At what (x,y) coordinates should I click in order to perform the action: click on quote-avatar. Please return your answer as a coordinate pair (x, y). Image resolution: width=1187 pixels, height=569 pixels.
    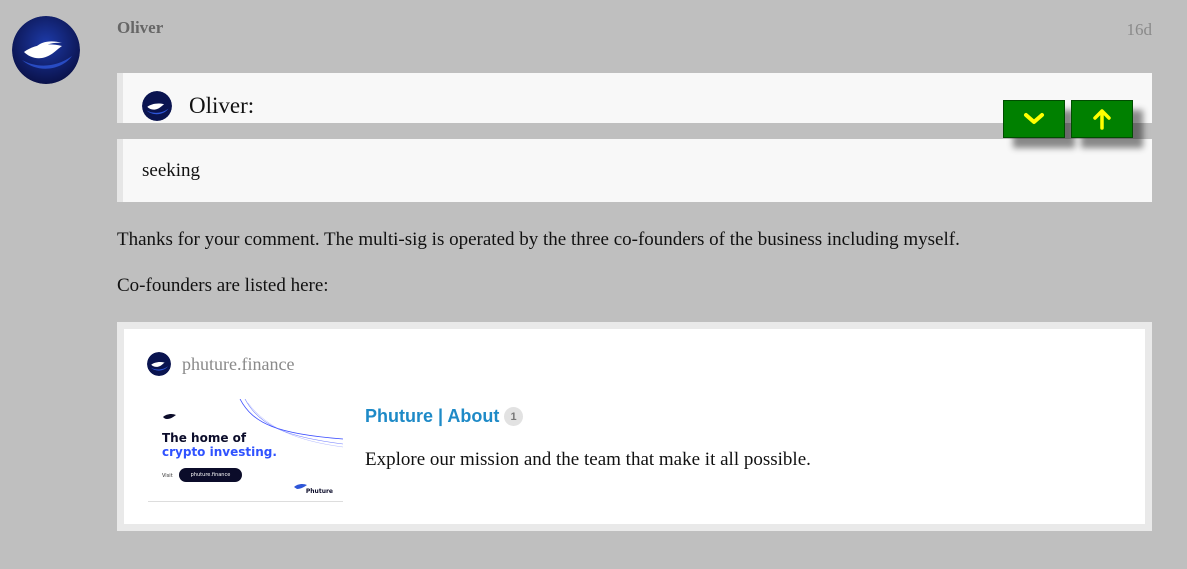
    Looking at the image, I should click on (157, 106).